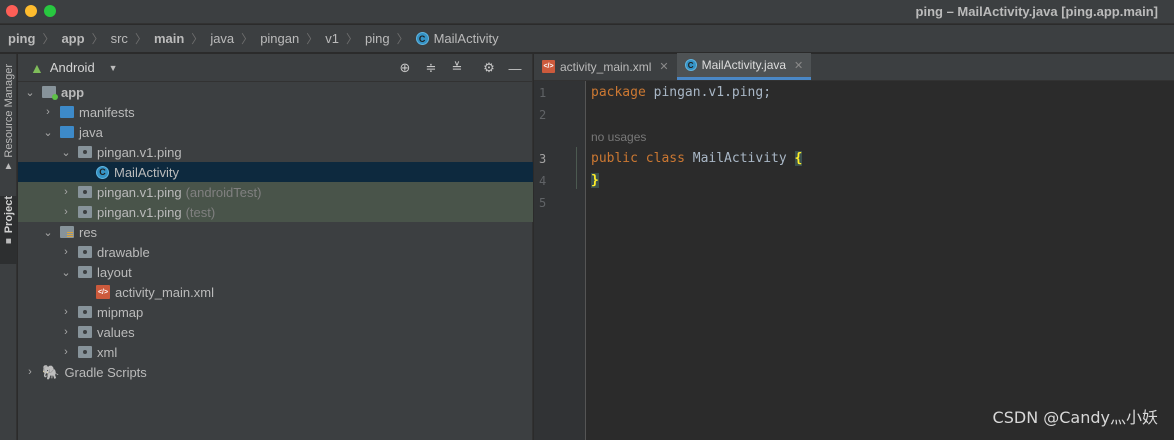 The width and height of the screenshot is (1174, 440). I want to click on project-tool-label: Project, so click(8, 215).